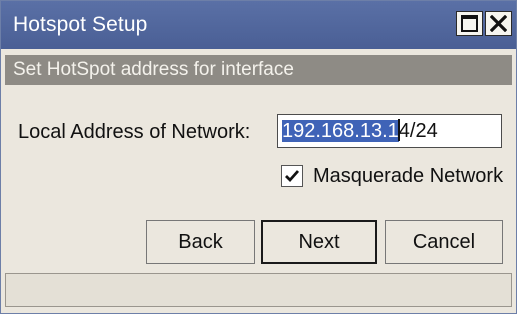  I want to click on cancel-button: Cancel, so click(444, 242).